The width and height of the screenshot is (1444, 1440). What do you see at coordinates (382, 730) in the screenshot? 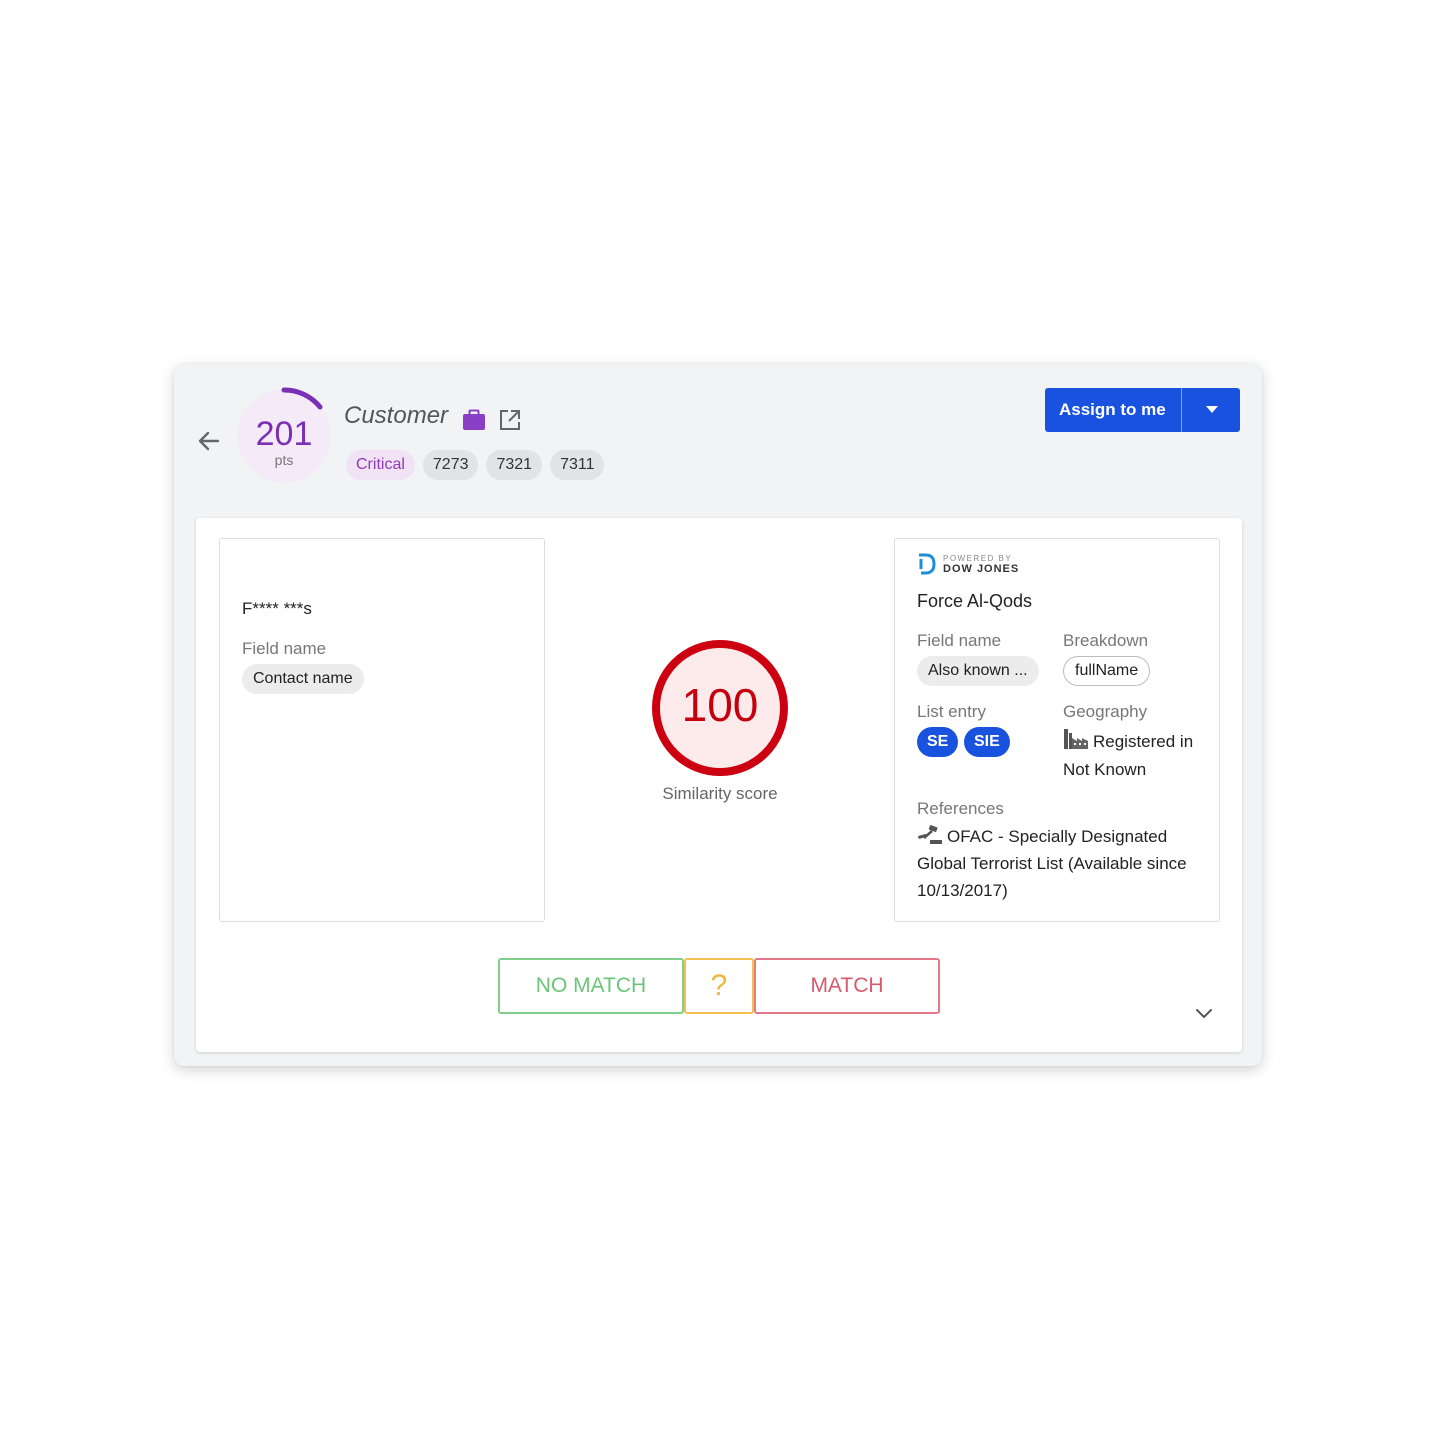
I see `customer-record-panel: F**** ***s Field name Contact name` at bounding box center [382, 730].